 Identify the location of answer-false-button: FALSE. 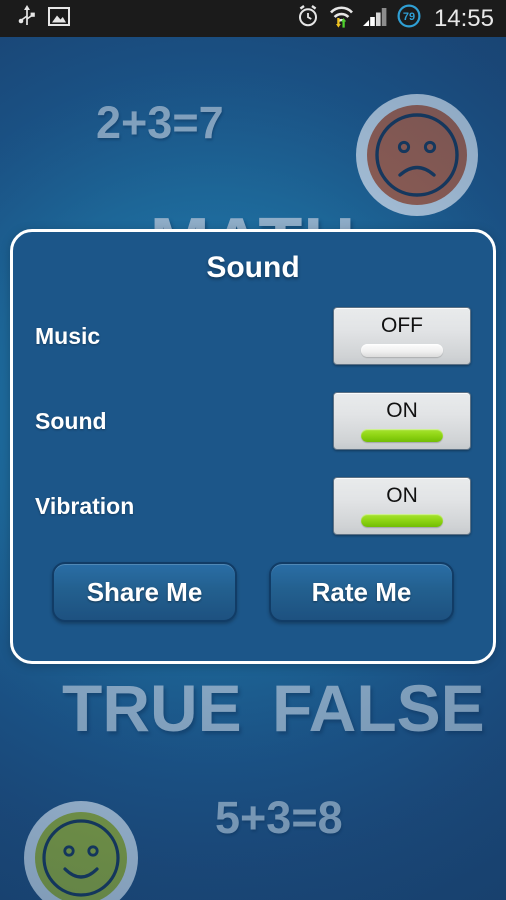
(378, 708).